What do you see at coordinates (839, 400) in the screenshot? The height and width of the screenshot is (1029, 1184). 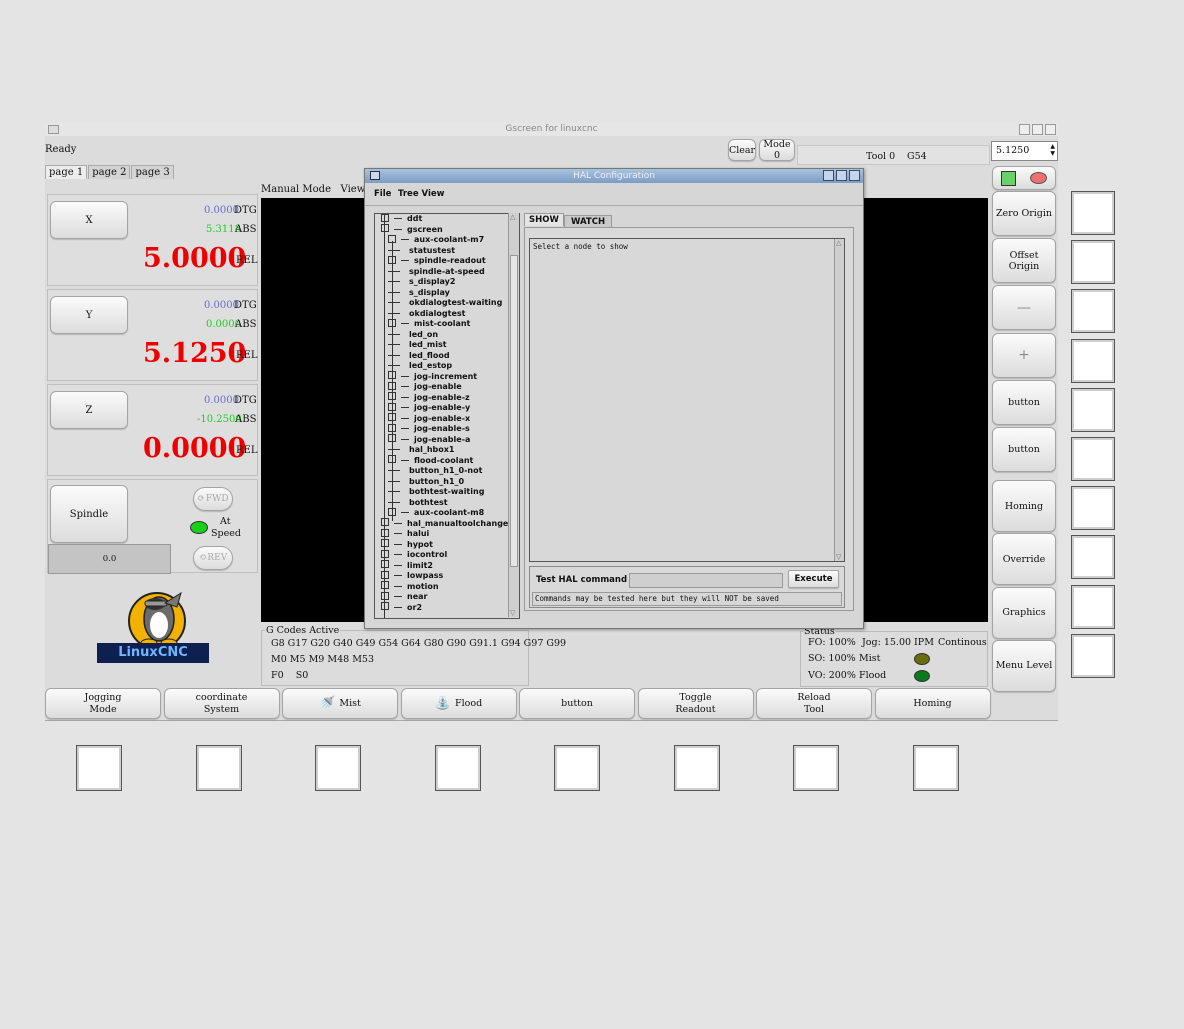 I see `show-scrollbar: △ ▽` at bounding box center [839, 400].